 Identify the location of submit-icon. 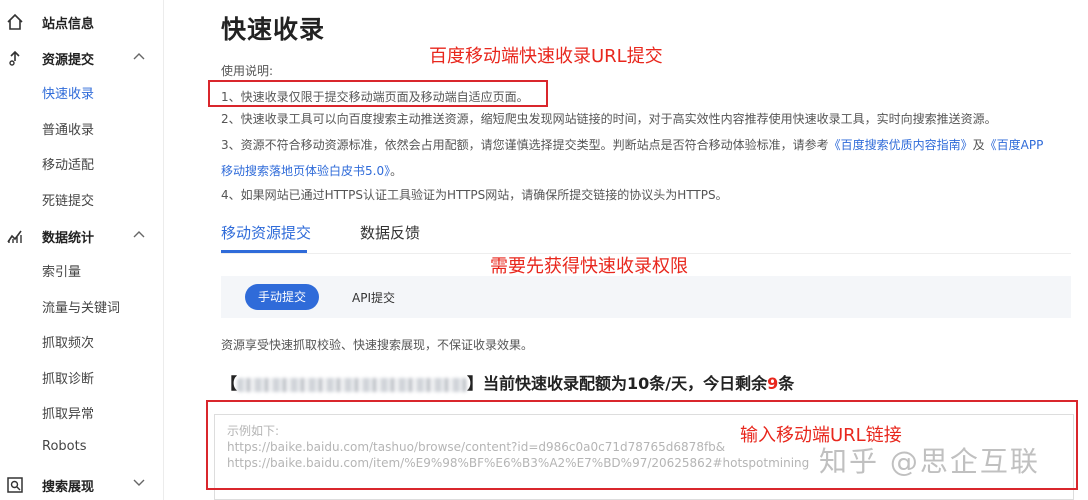
(14, 58).